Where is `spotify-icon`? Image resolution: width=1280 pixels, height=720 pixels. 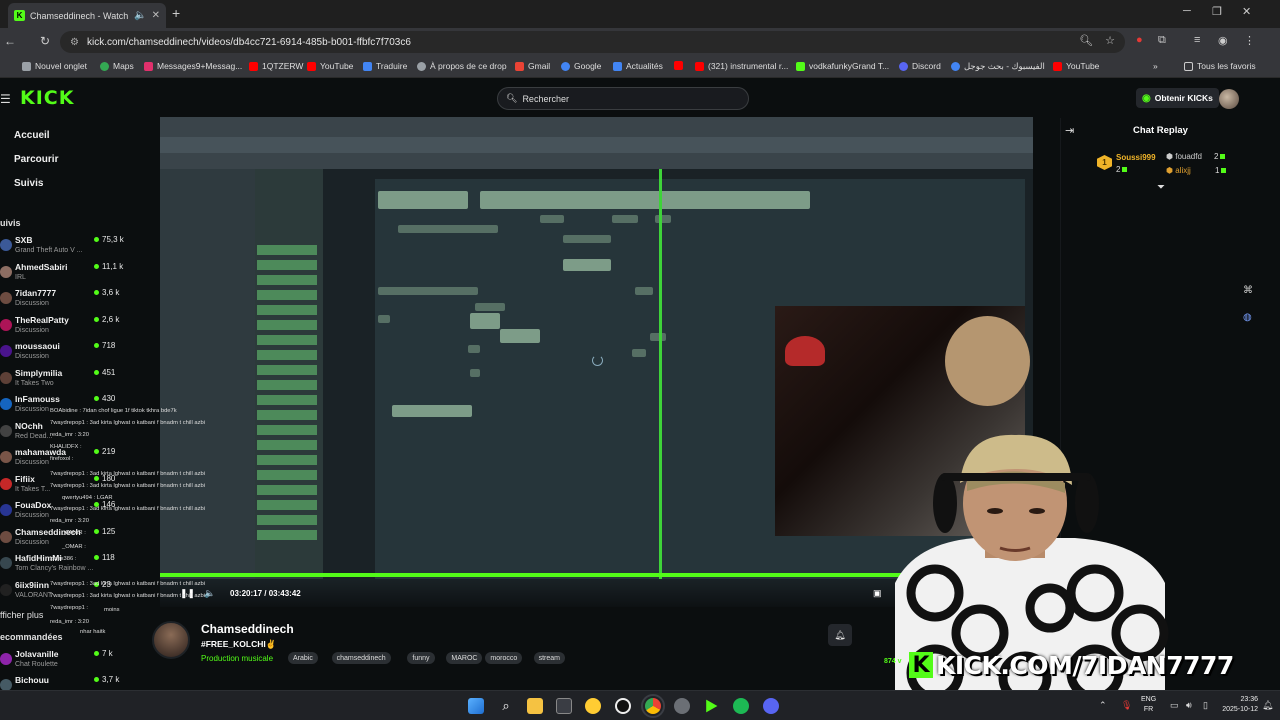
spotify-icon is located at coordinates (741, 706).